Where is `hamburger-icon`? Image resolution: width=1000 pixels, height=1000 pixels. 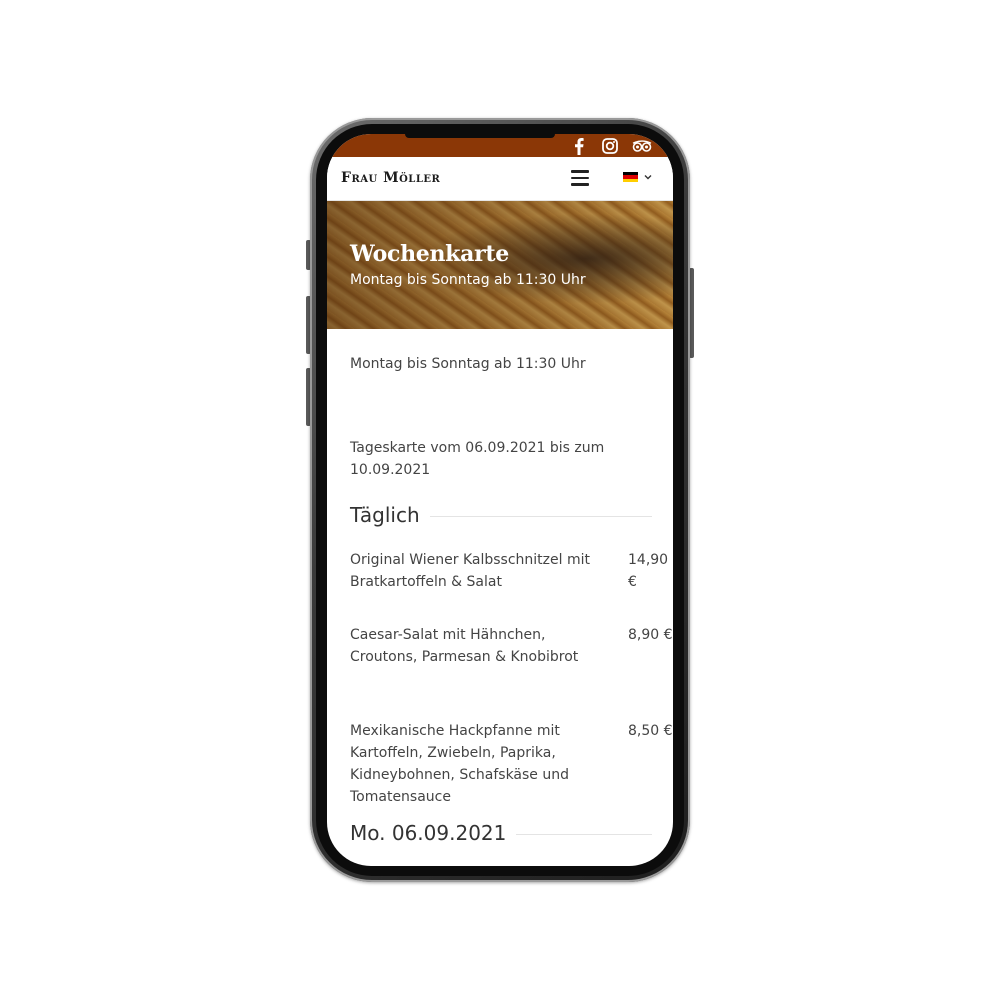
hamburger-icon is located at coordinates (580, 178).